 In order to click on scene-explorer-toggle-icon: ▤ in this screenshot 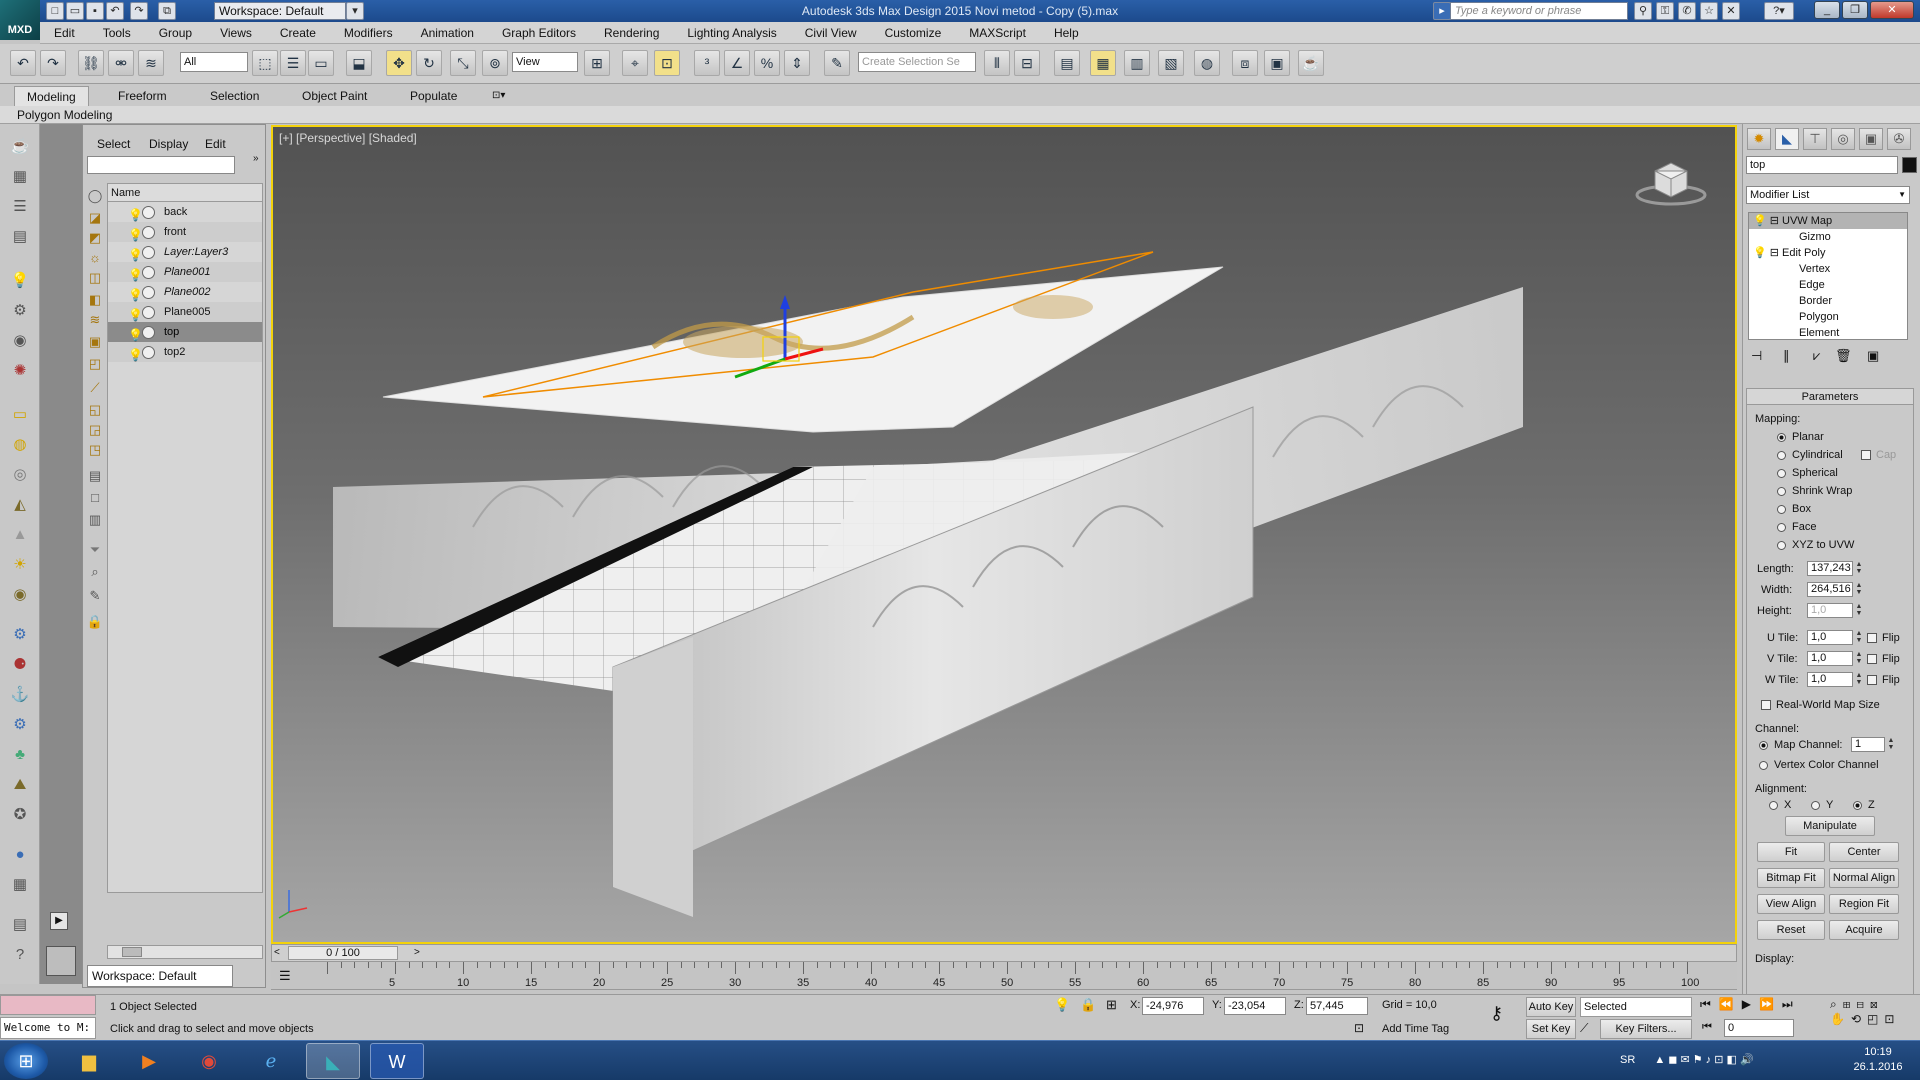, I will do `click(1067, 63)`.